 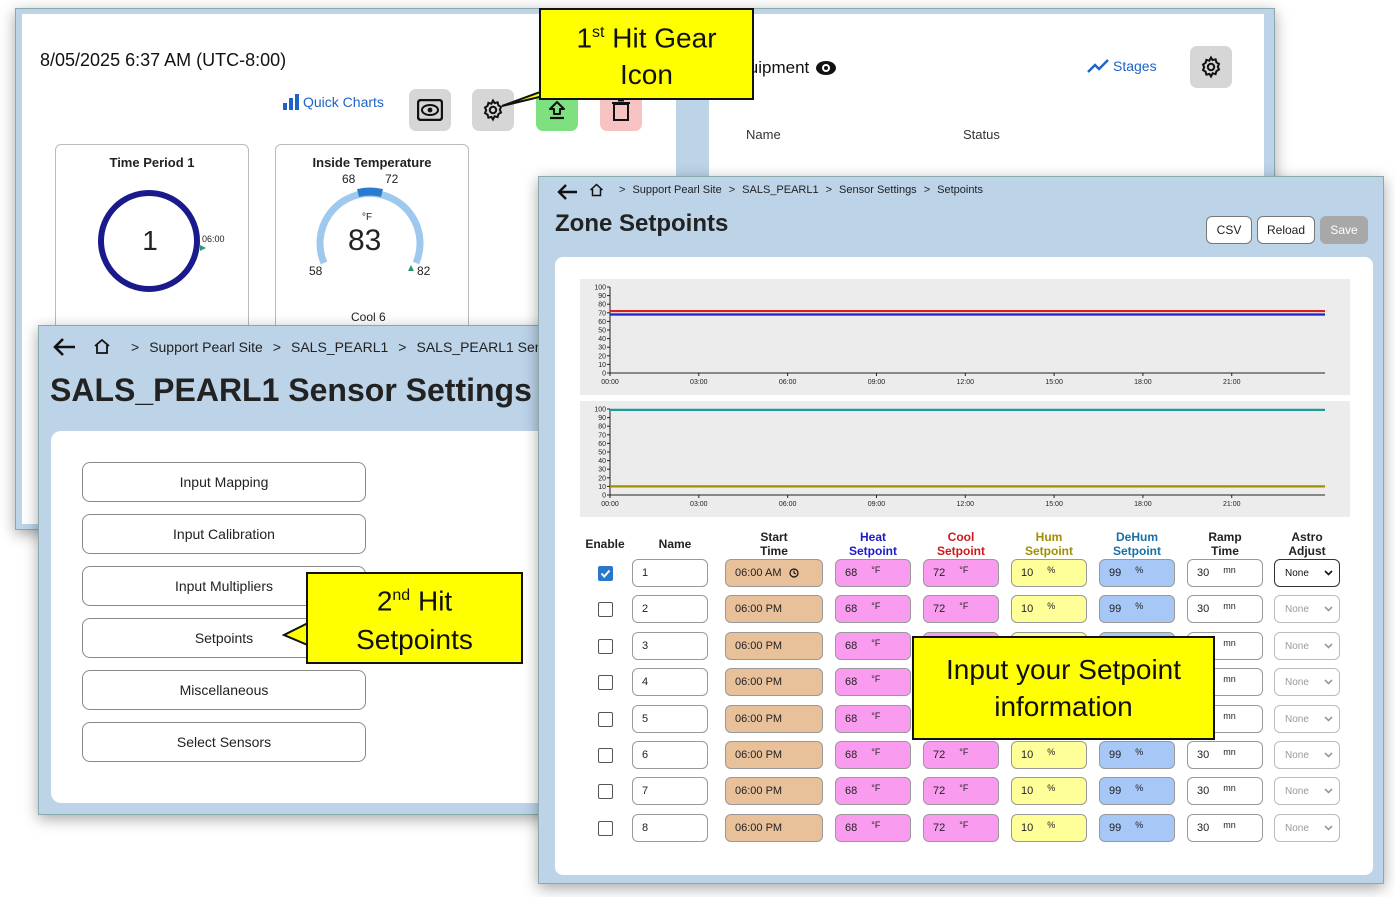 What do you see at coordinates (1344, 230) in the screenshot?
I see `save-button: Save` at bounding box center [1344, 230].